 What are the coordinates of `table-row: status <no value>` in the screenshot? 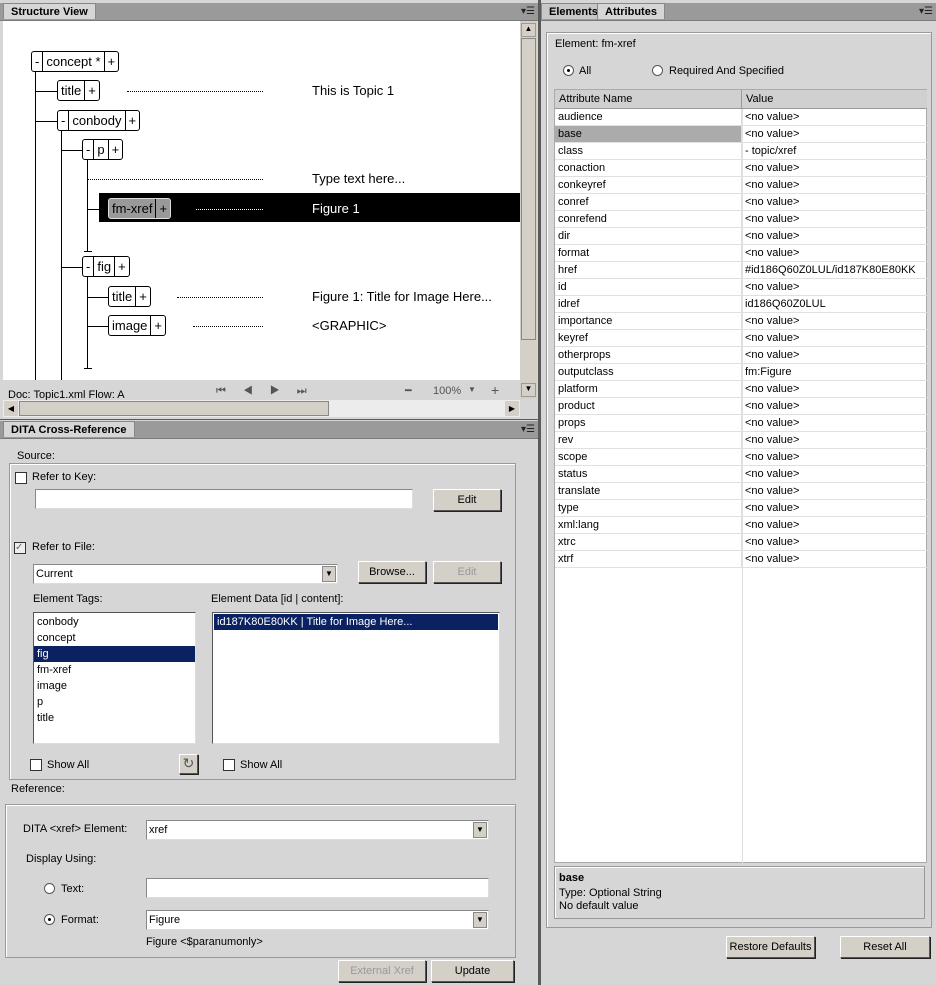 It's located at (741, 474).